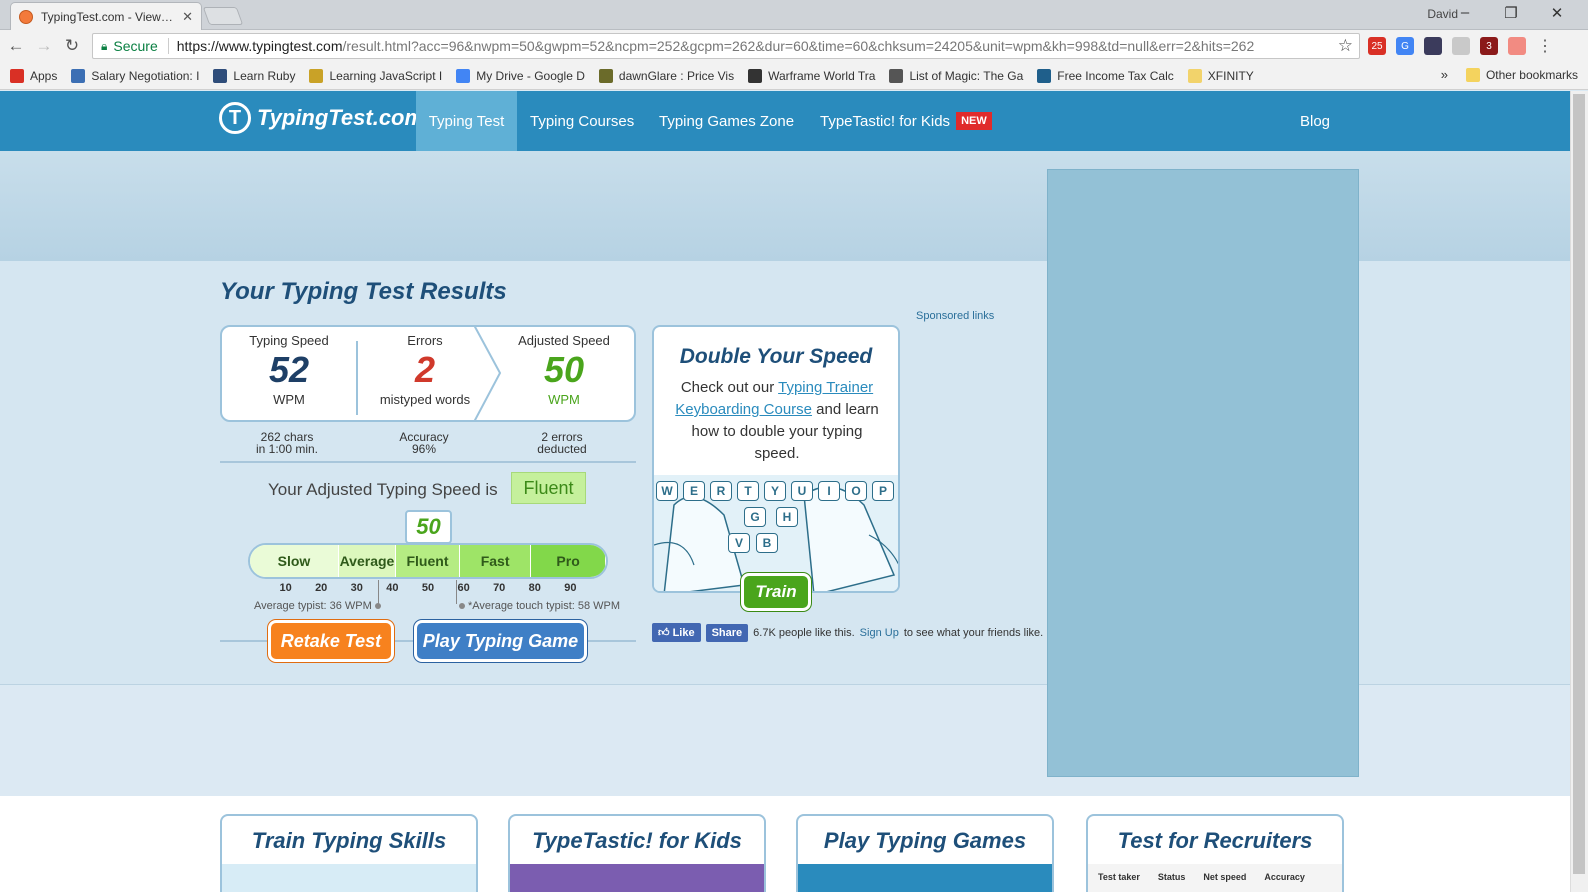  What do you see at coordinates (106, 16) in the screenshot?
I see `browser-tab: TypingTest.com - View Yo ✕` at bounding box center [106, 16].